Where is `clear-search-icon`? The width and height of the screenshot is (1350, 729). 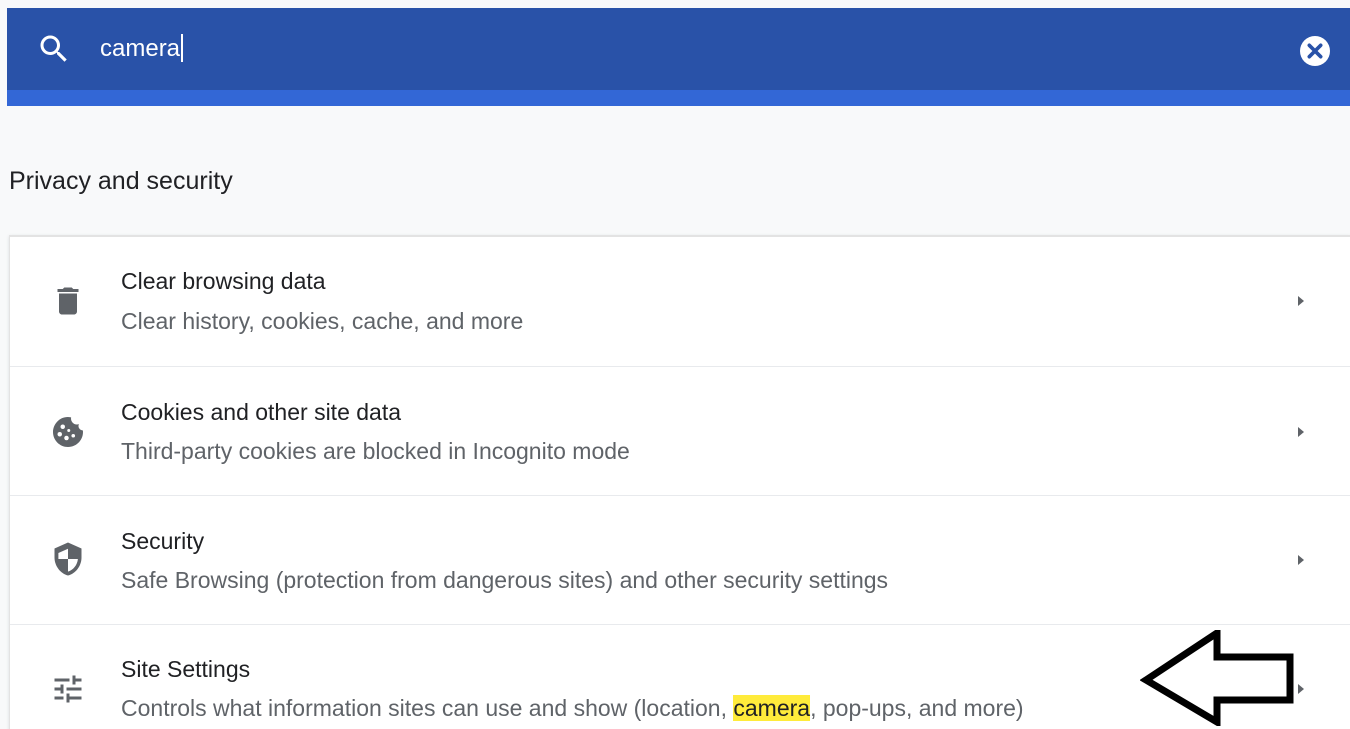 clear-search-icon is located at coordinates (1315, 51).